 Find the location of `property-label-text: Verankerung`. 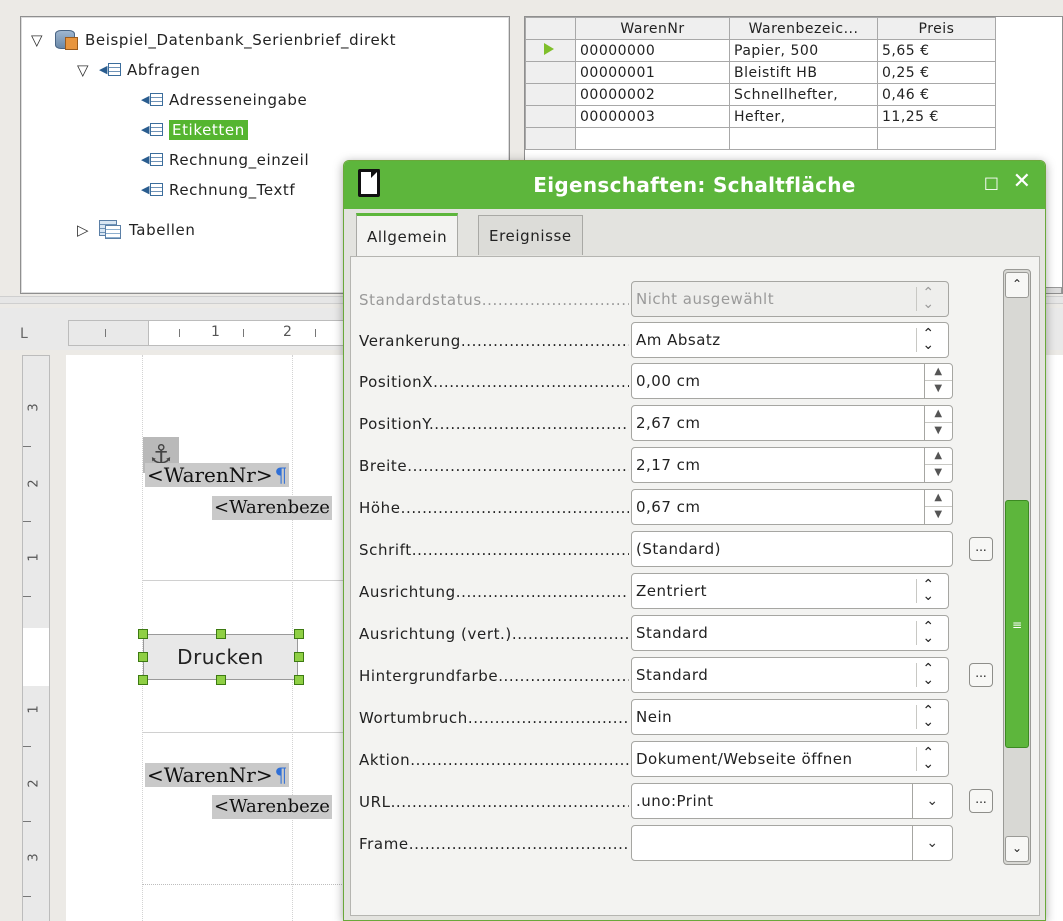

property-label-text: Verankerung is located at coordinates (410, 341).